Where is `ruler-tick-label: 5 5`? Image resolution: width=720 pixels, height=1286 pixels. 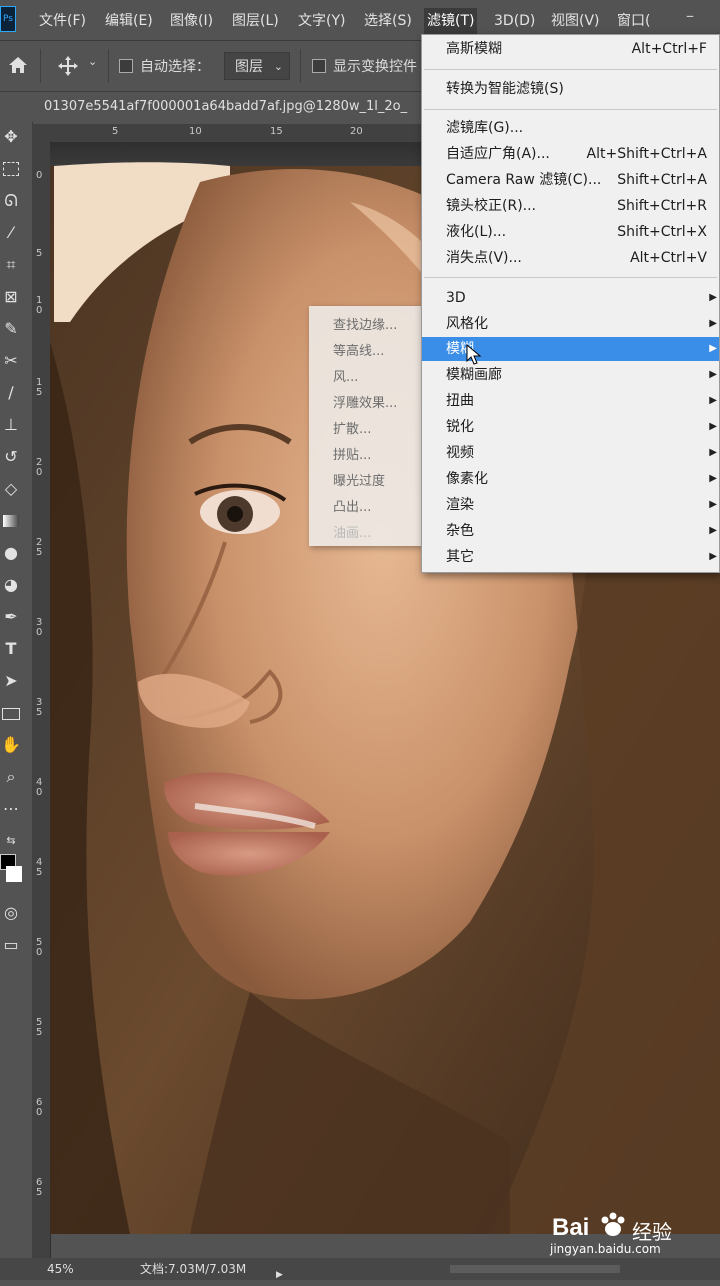
ruler-tick-label: 5 5 is located at coordinates (39, 1027).